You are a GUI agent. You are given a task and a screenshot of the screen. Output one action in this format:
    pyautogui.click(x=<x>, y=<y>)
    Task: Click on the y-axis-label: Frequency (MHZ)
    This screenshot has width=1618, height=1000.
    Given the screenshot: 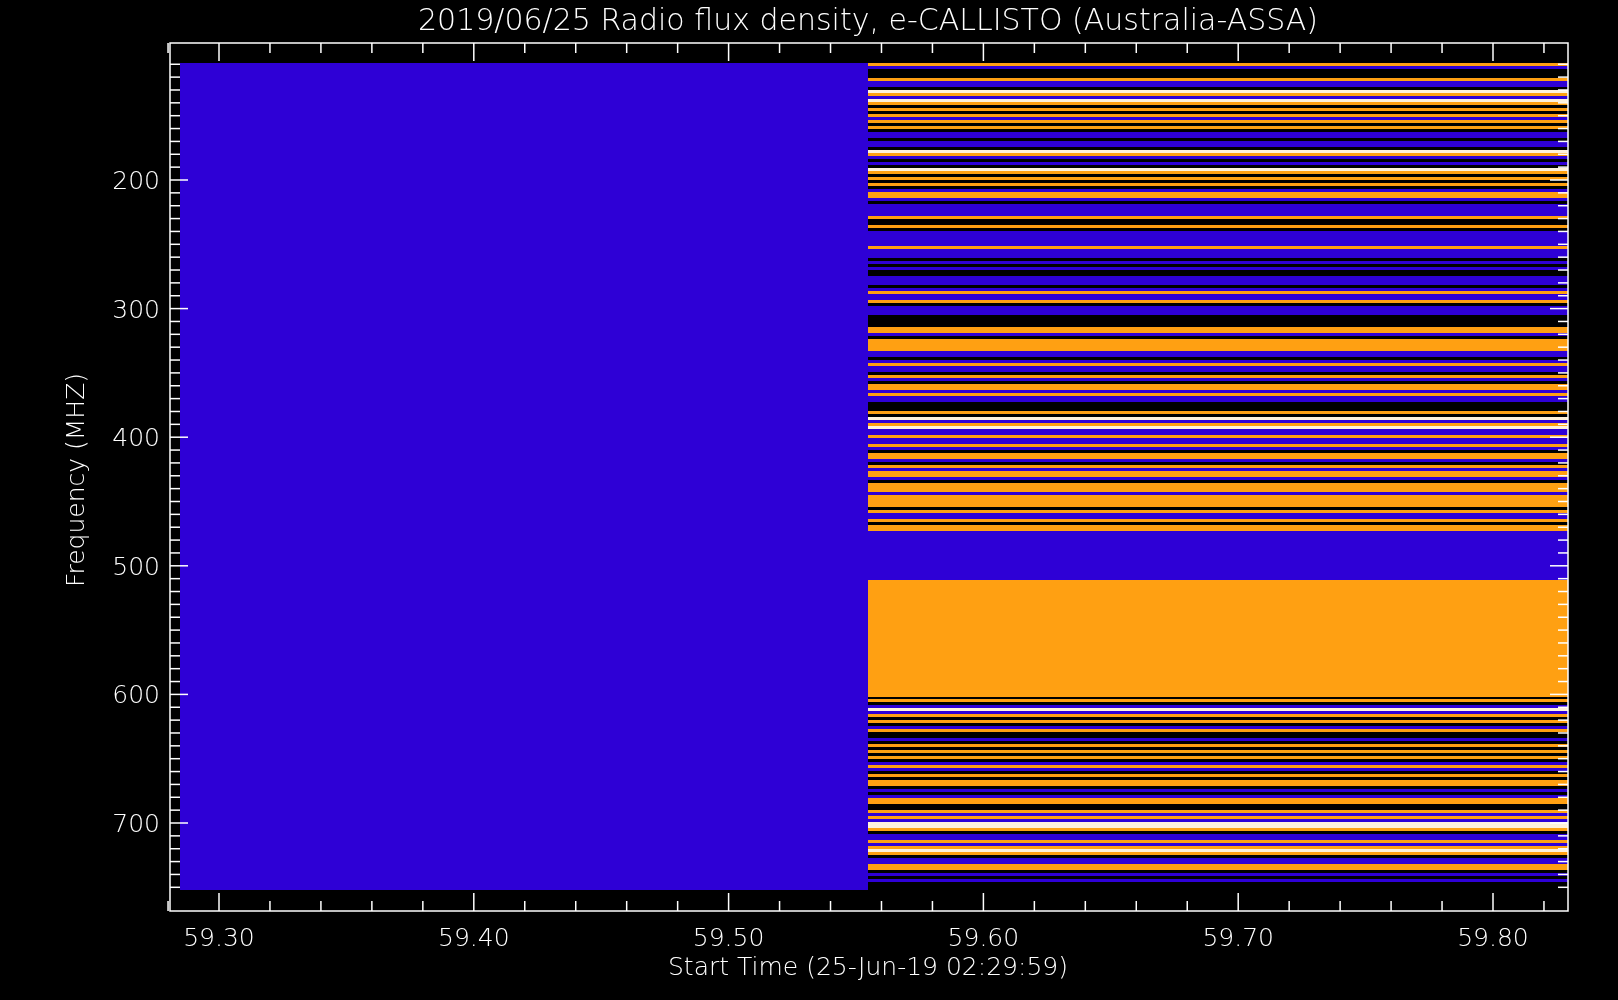 What is the action you would take?
    pyautogui.click(x=75, y=480)
    